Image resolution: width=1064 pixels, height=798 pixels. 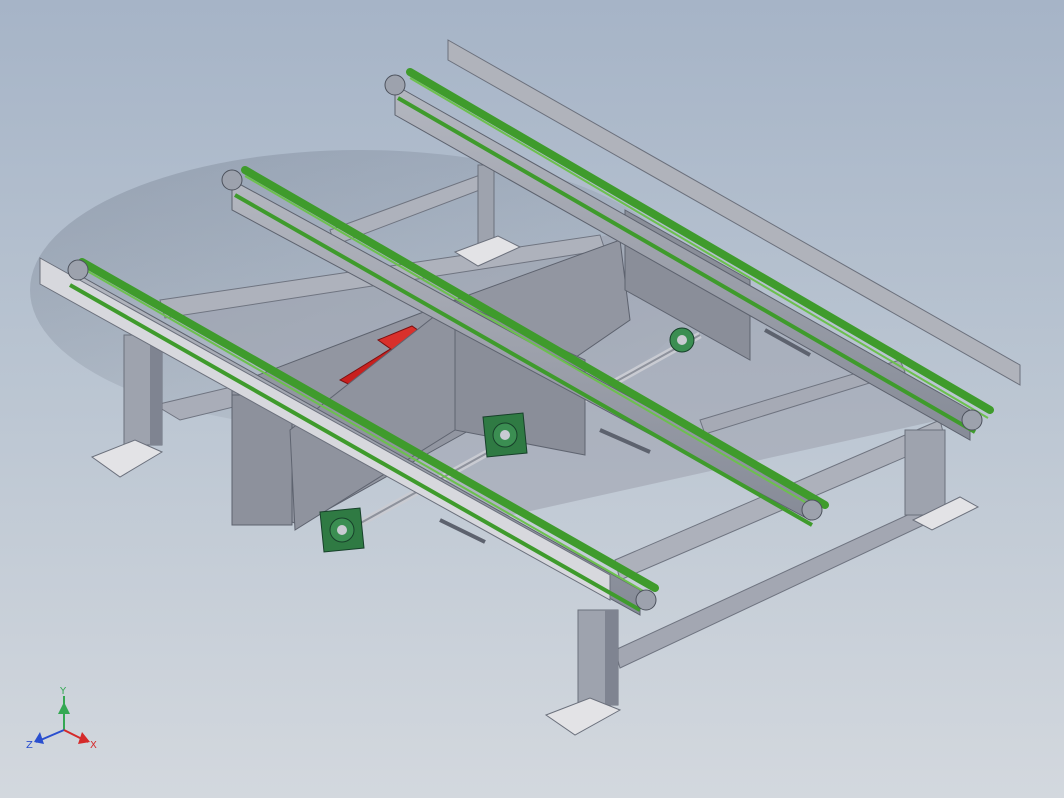 What do you see at coordinates (63, 691) in the screenshot?
I see `y-axis-label: Y` at bounding box center [63, 691].